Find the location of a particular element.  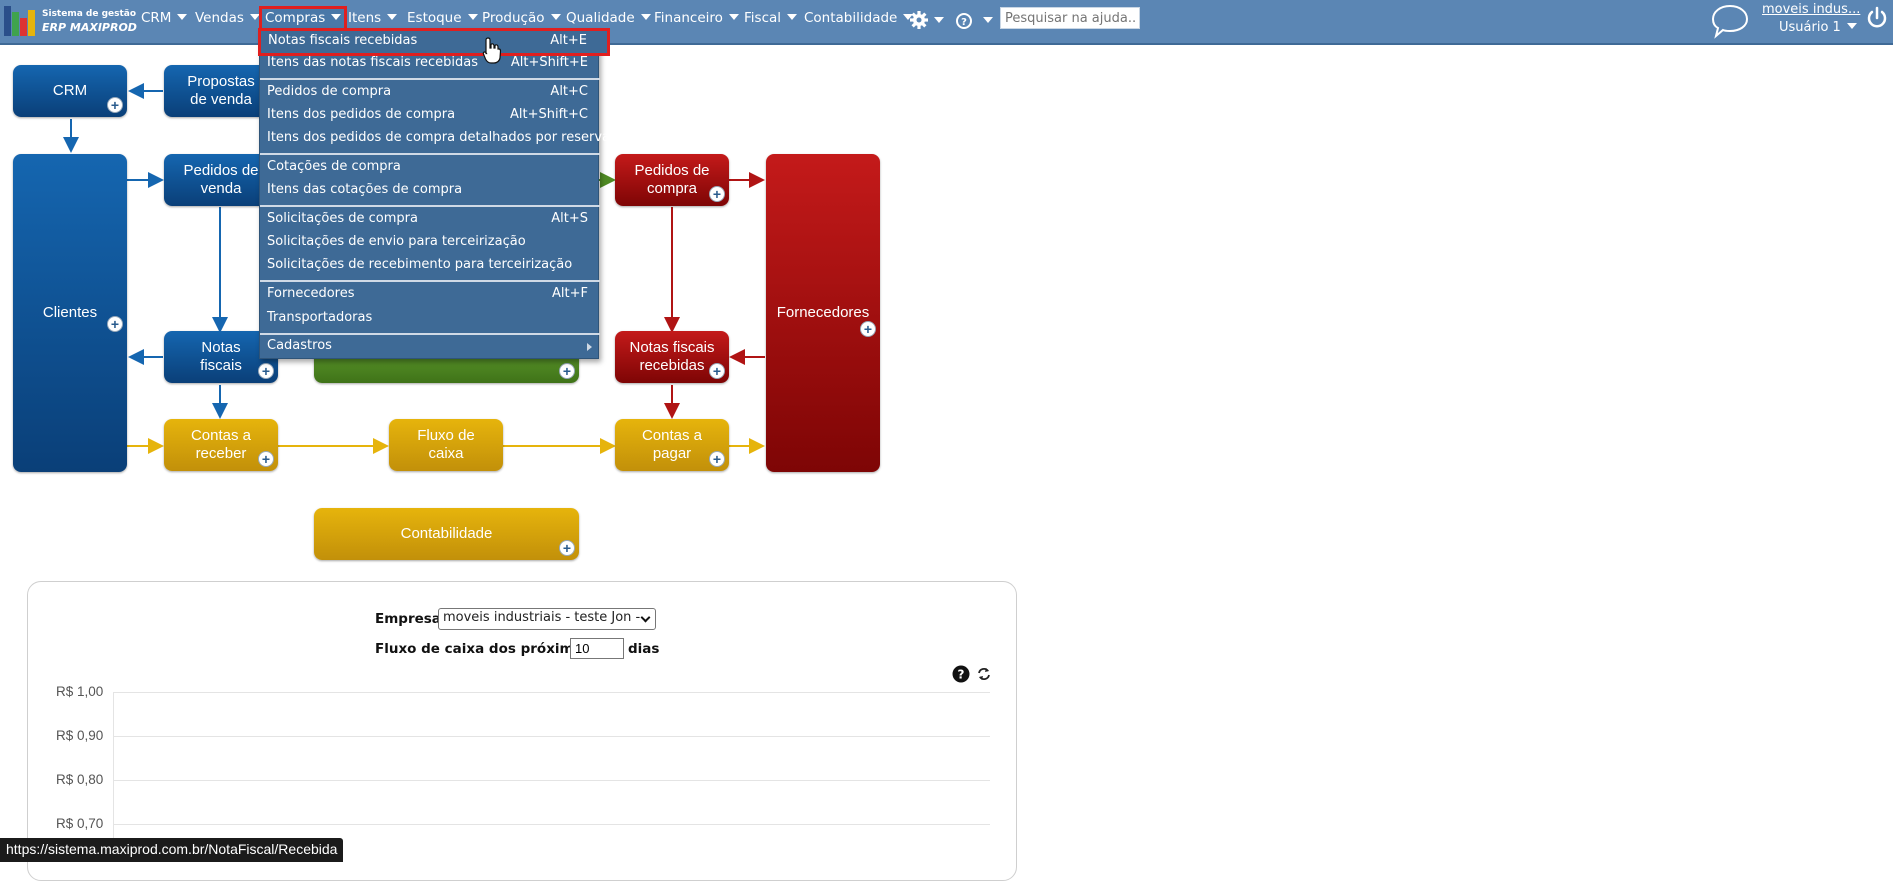

help-search-input is located at coordinates (1070, 18).